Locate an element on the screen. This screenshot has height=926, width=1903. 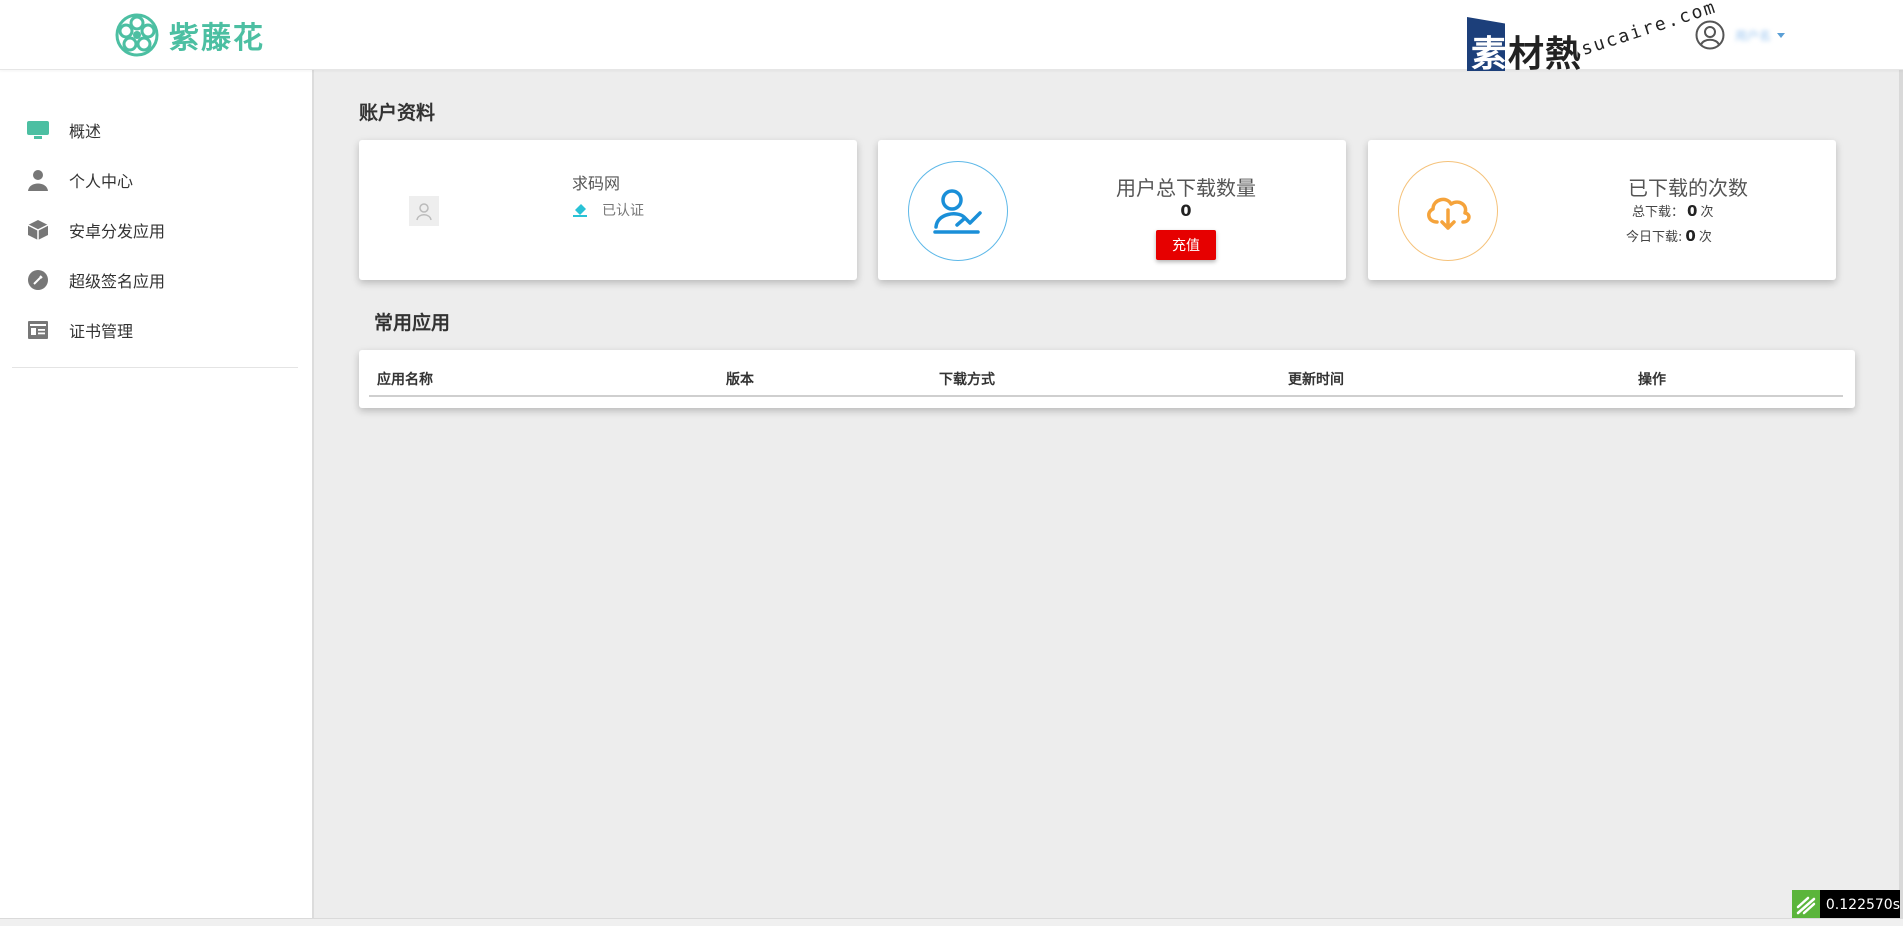
sidebar-item-super-sign: 超级签名应用 is located at coordinates (156, 280).